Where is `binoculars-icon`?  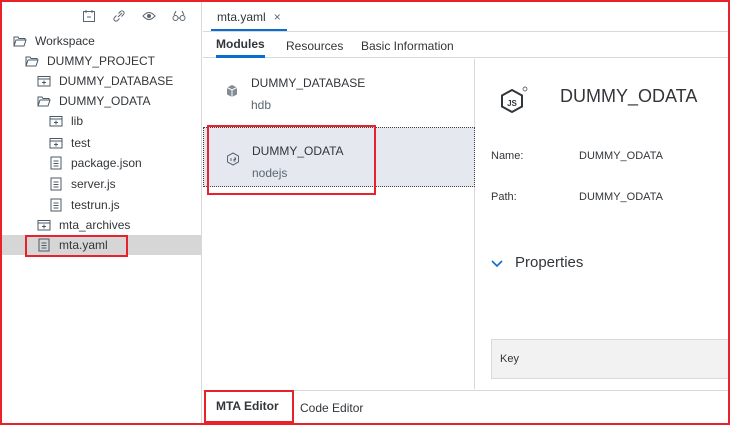 binoculars-icon is located at coordinates (179, 16).